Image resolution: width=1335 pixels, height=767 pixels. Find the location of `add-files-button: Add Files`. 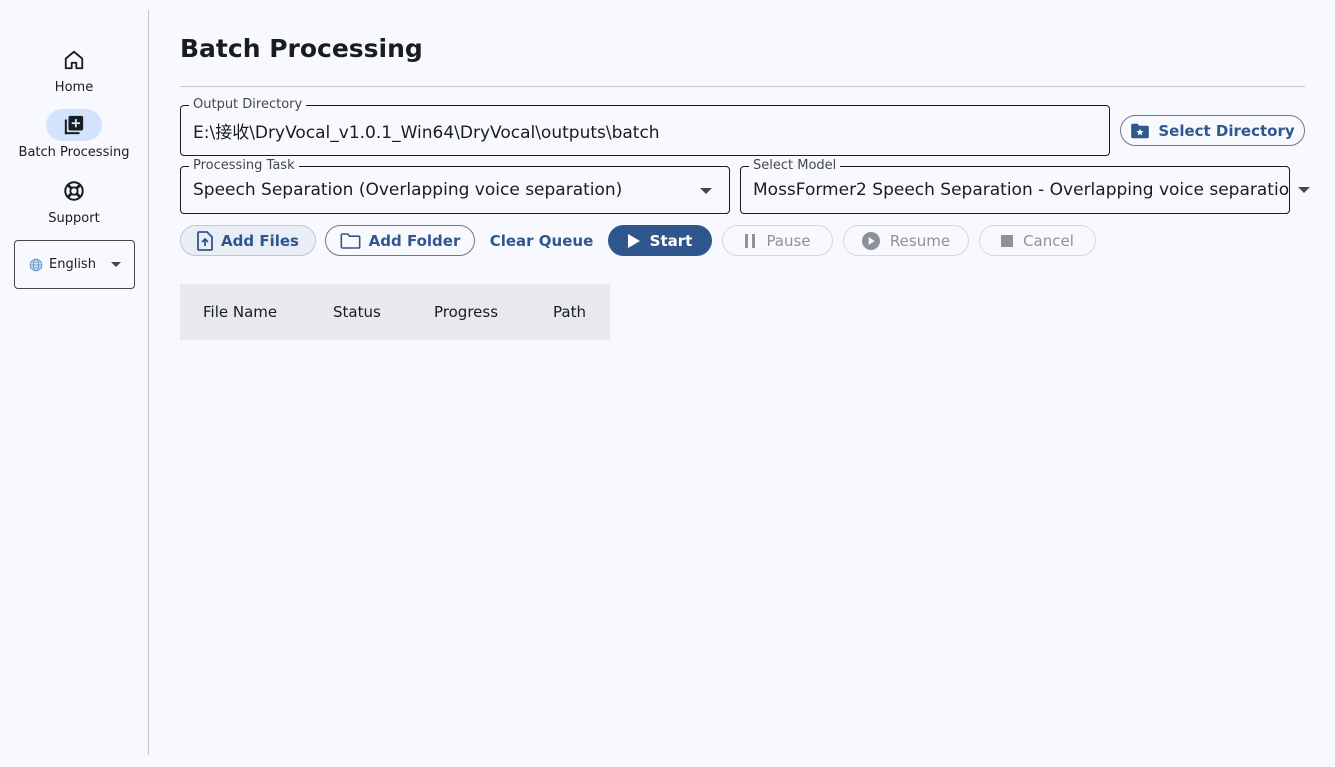

add-files-button: Add Files is located at coordinates (248, 240).